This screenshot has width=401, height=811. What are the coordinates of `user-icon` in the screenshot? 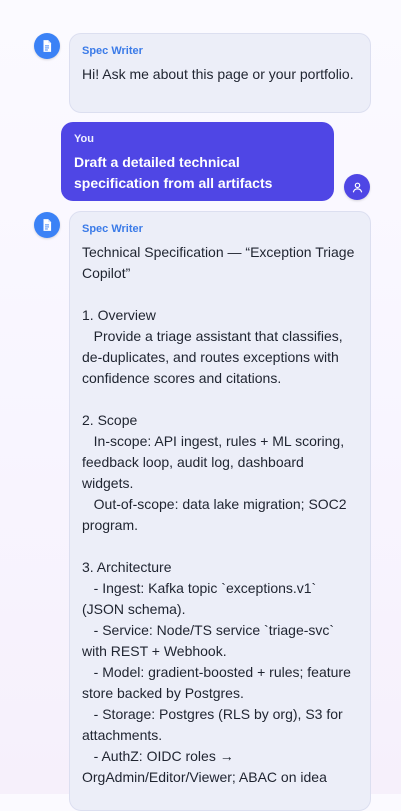 It's located at (357, 187).